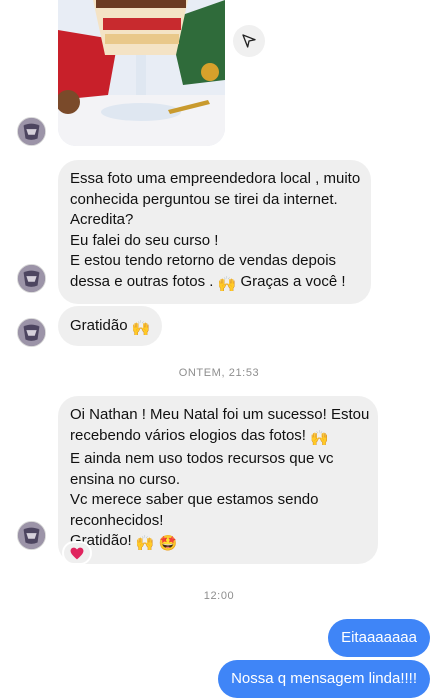  What do you see at coordinates (219, 373) in the screenshot?
I see `timestamp: ONTEM, 21:53` at bounding box center [219, 373].